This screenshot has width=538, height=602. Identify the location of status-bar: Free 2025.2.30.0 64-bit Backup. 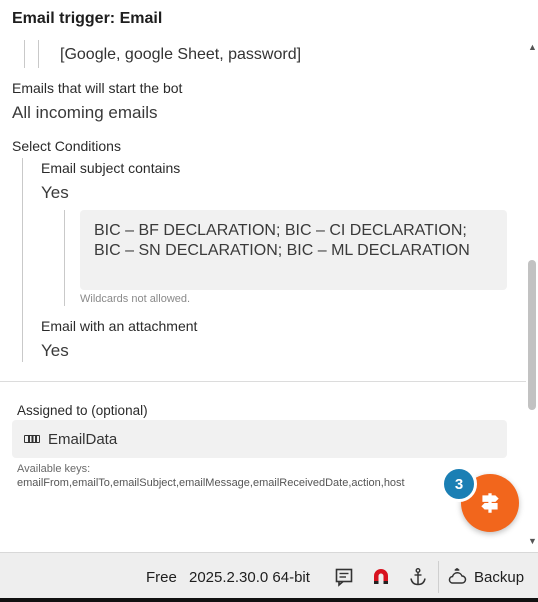
(269, 577).